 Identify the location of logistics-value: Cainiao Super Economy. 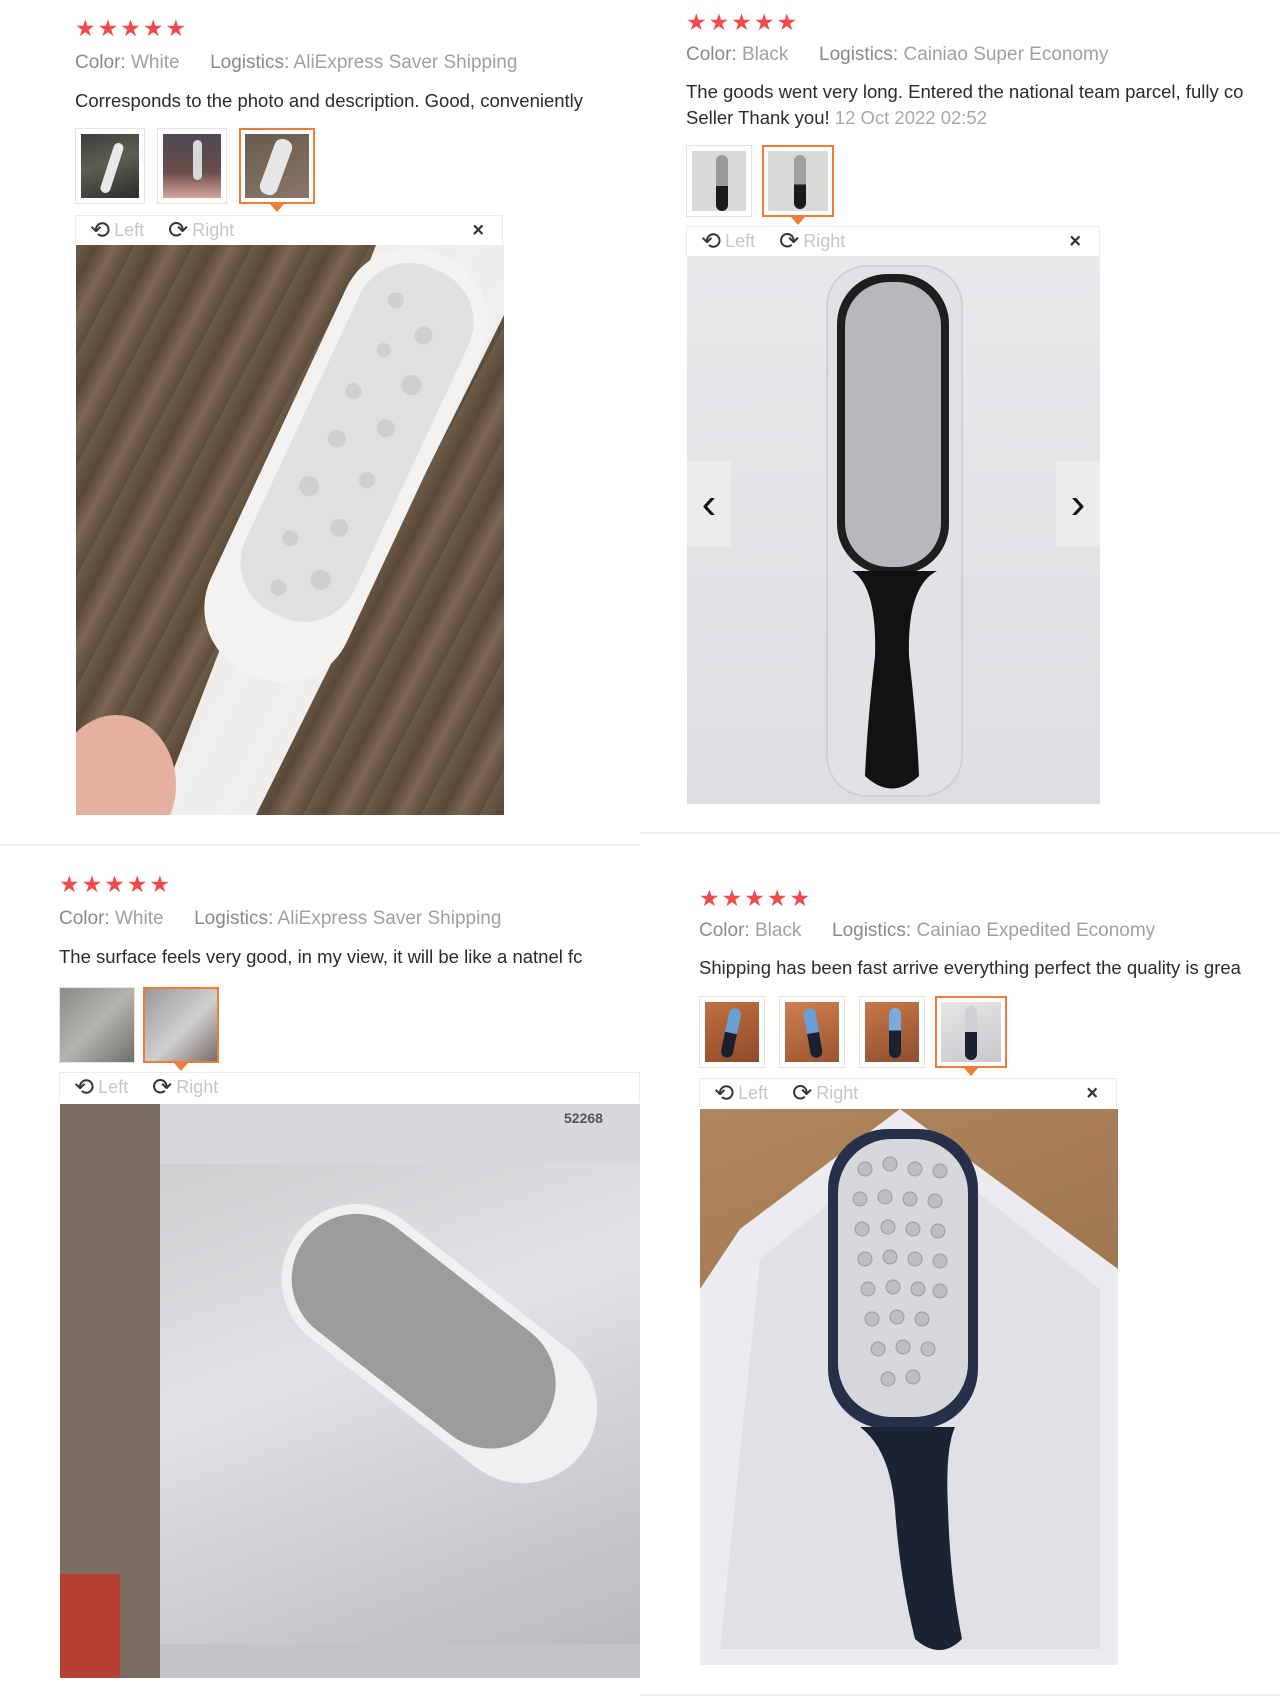
(1006, 54).